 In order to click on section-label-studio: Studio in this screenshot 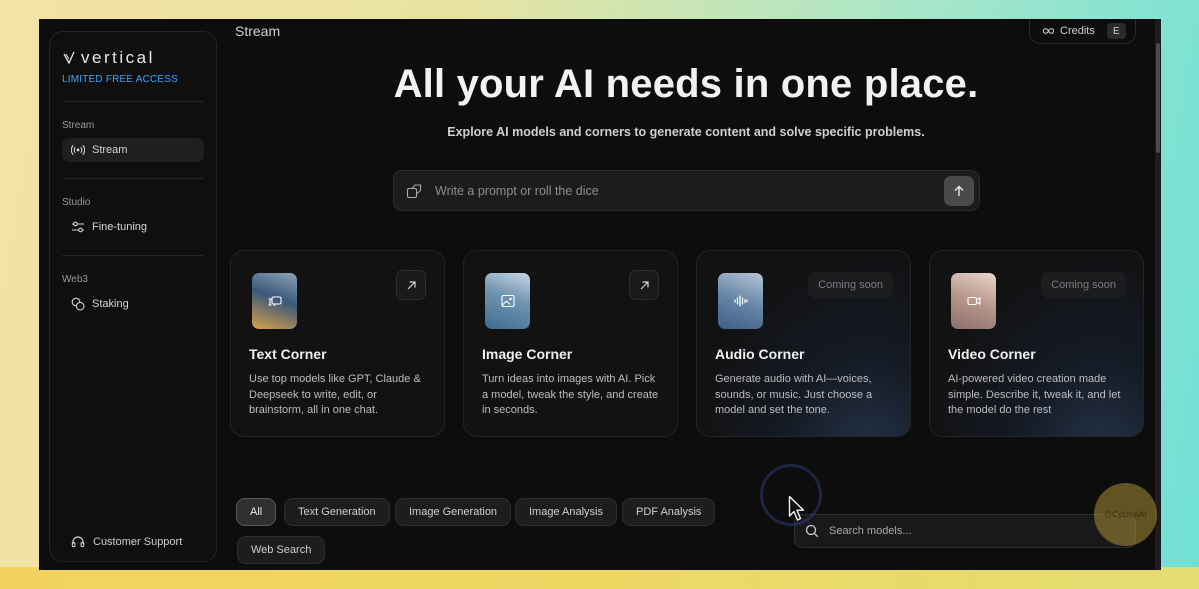, I will do `click(76, 202)`.